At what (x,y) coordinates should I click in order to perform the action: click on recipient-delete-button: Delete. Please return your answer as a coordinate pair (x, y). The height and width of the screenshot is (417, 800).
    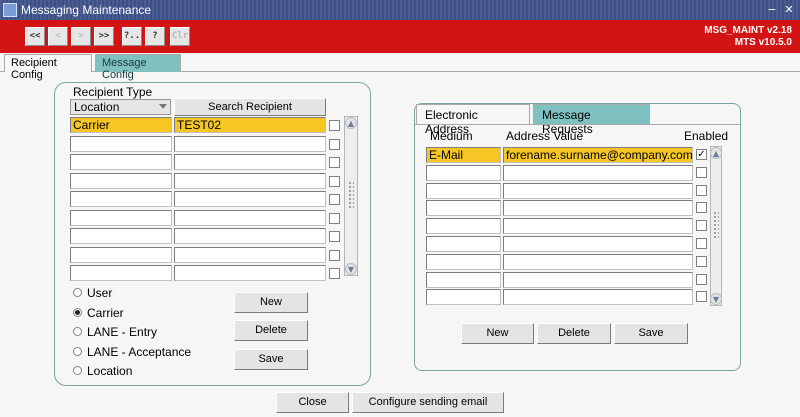
    Looking at the image, I should click on (271, 330).